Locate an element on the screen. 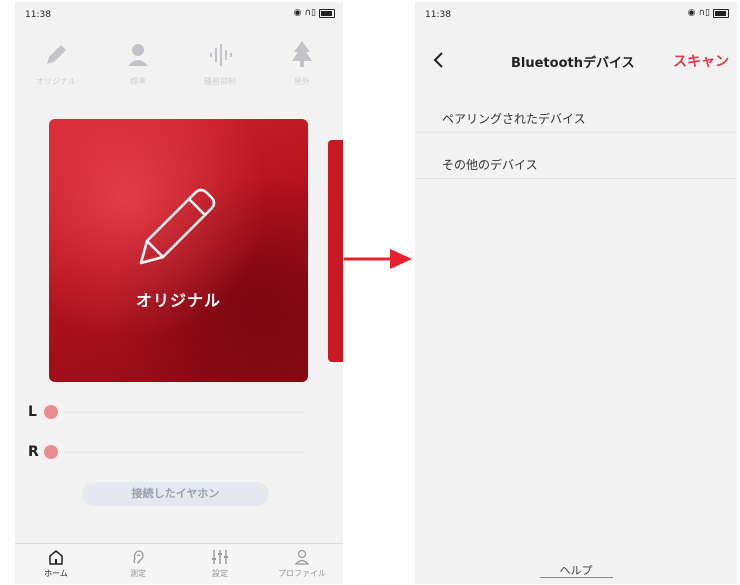  mode-label: 騒音抑制 is located at coordinates (220, 81).